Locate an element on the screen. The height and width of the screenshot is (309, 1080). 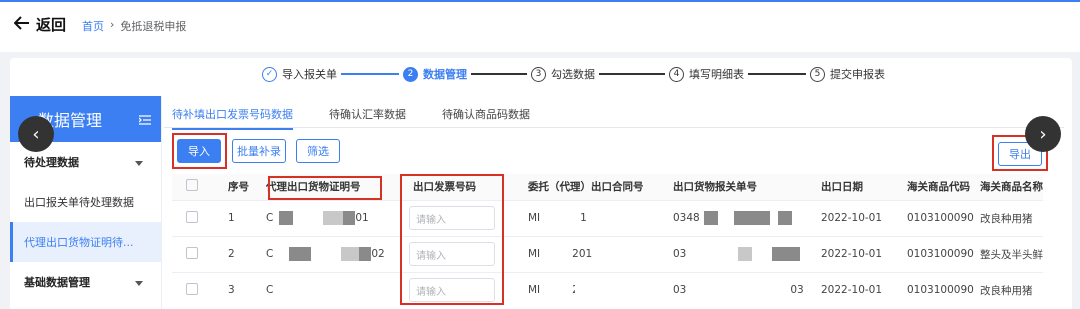
step-4: 4 填写明细表 is located at coordinates (706, 74).